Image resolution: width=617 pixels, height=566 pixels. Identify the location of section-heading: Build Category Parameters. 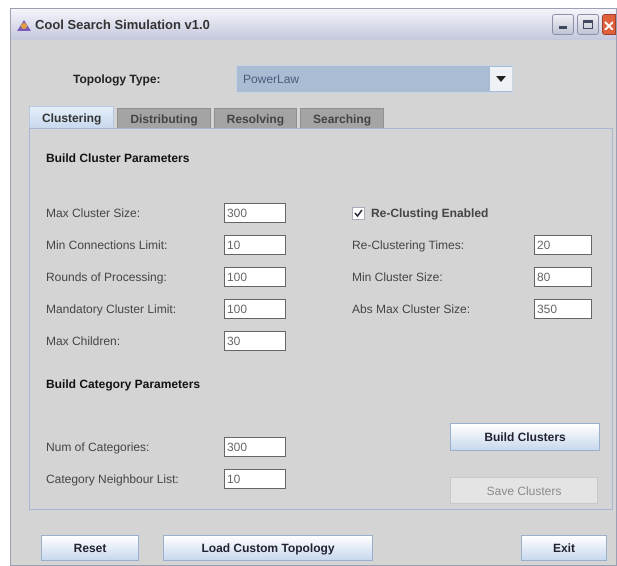
(124, 384).